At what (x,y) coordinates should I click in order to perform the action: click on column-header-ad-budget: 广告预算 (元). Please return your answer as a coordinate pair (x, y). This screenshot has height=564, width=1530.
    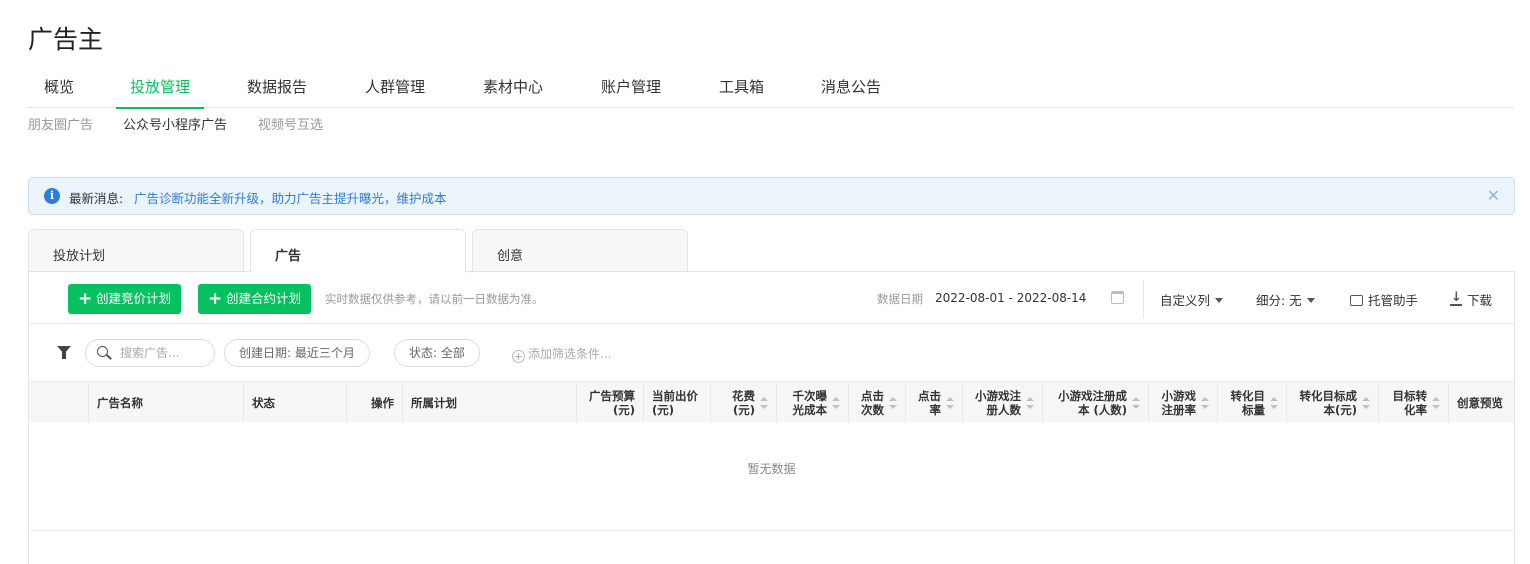
    Looking at the image, I should click on (610, 402).